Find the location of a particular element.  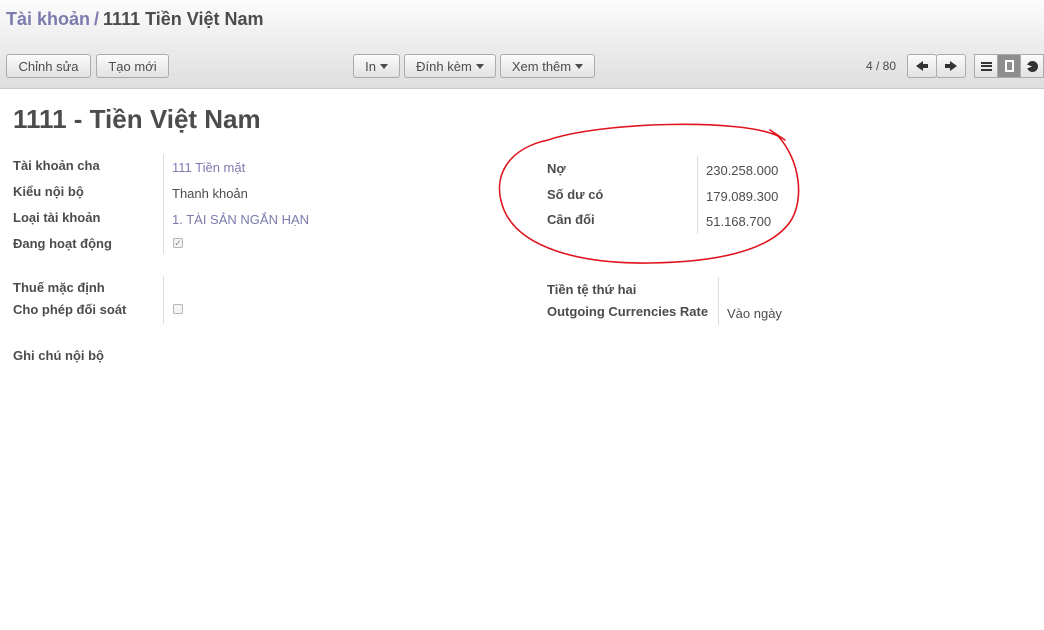

credit-label: Số dư có is located at coordinates (575, 194).